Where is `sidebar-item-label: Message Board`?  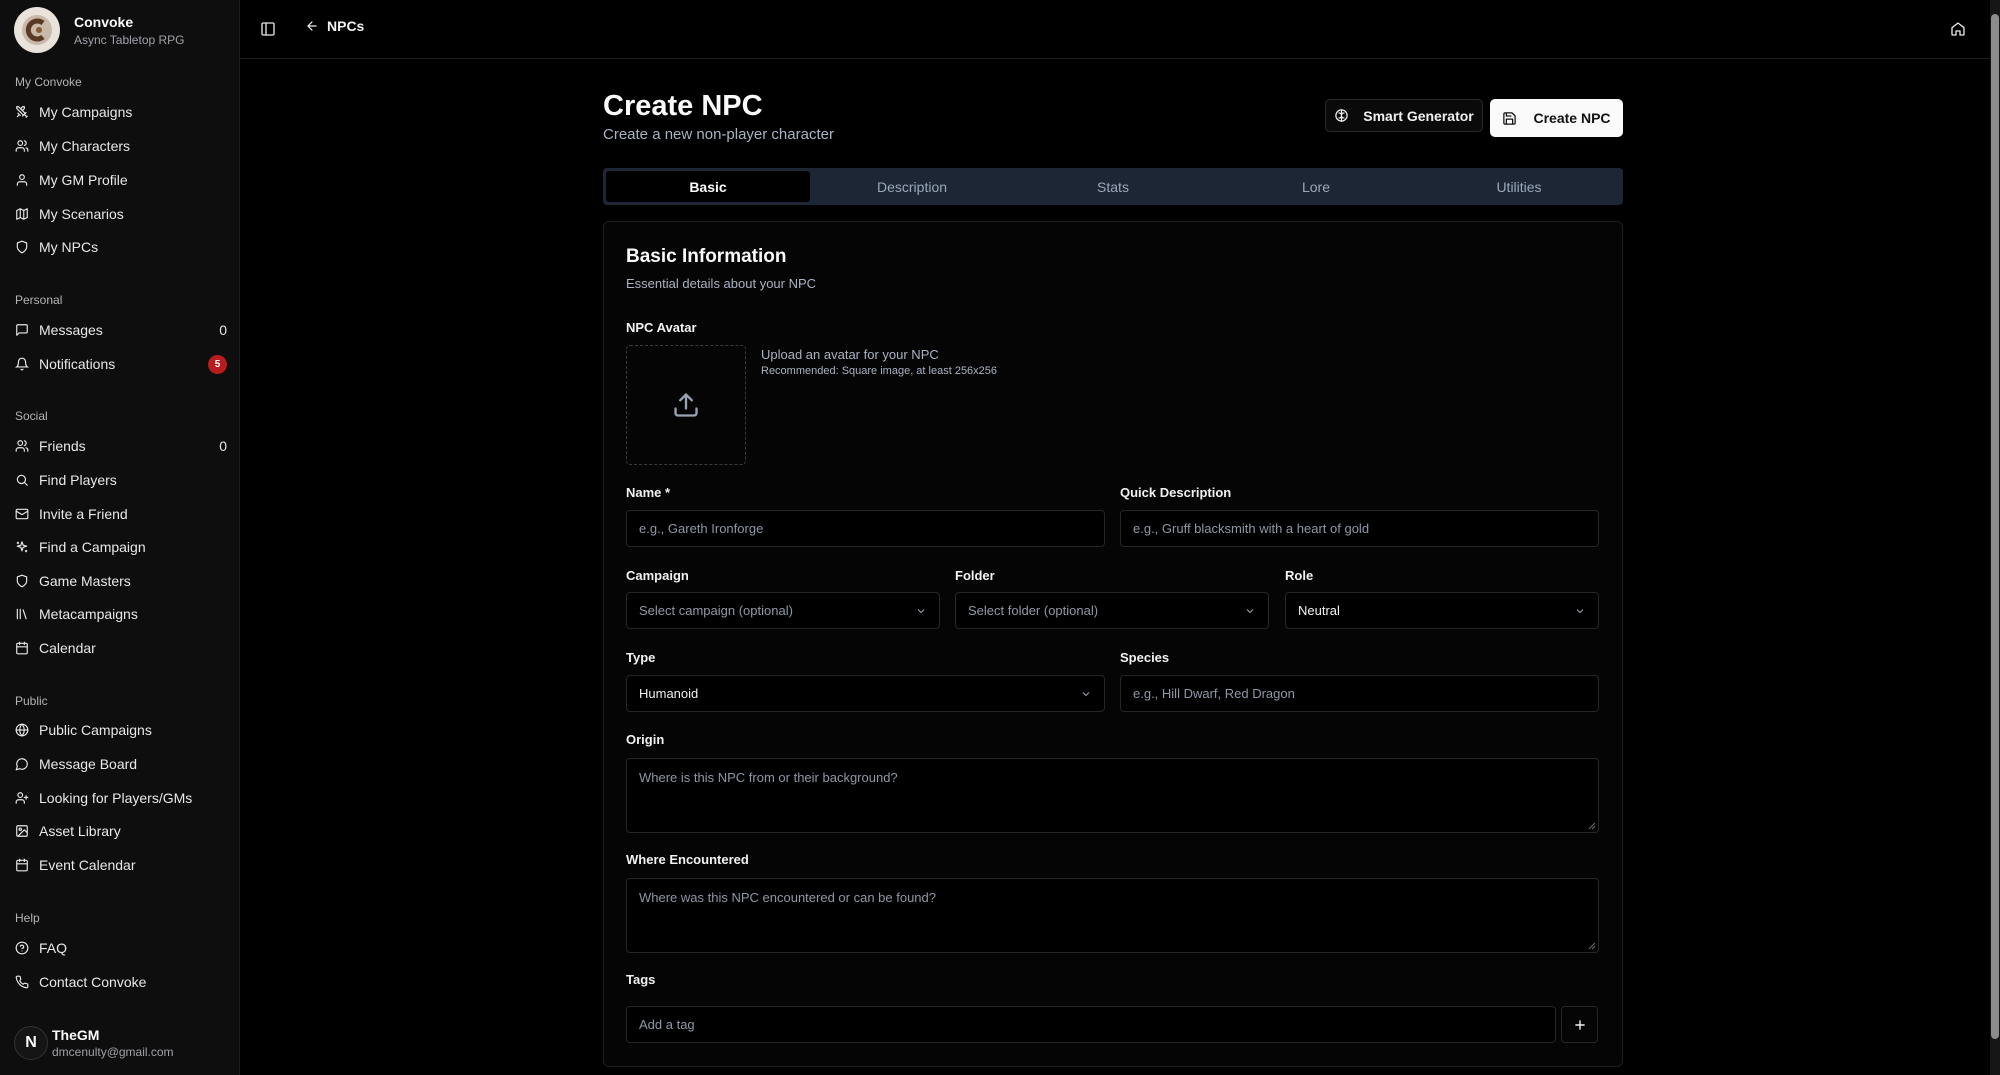 sidebar-item-label: Message Board is located at coordinates (88, 764).